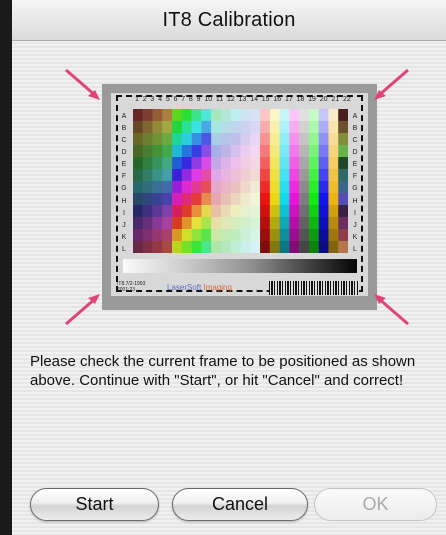  What do you see at coordinates (391, 310) in the screenshot?
I see `arrow-bottom-right-icon` at bounding box center [391, 310].